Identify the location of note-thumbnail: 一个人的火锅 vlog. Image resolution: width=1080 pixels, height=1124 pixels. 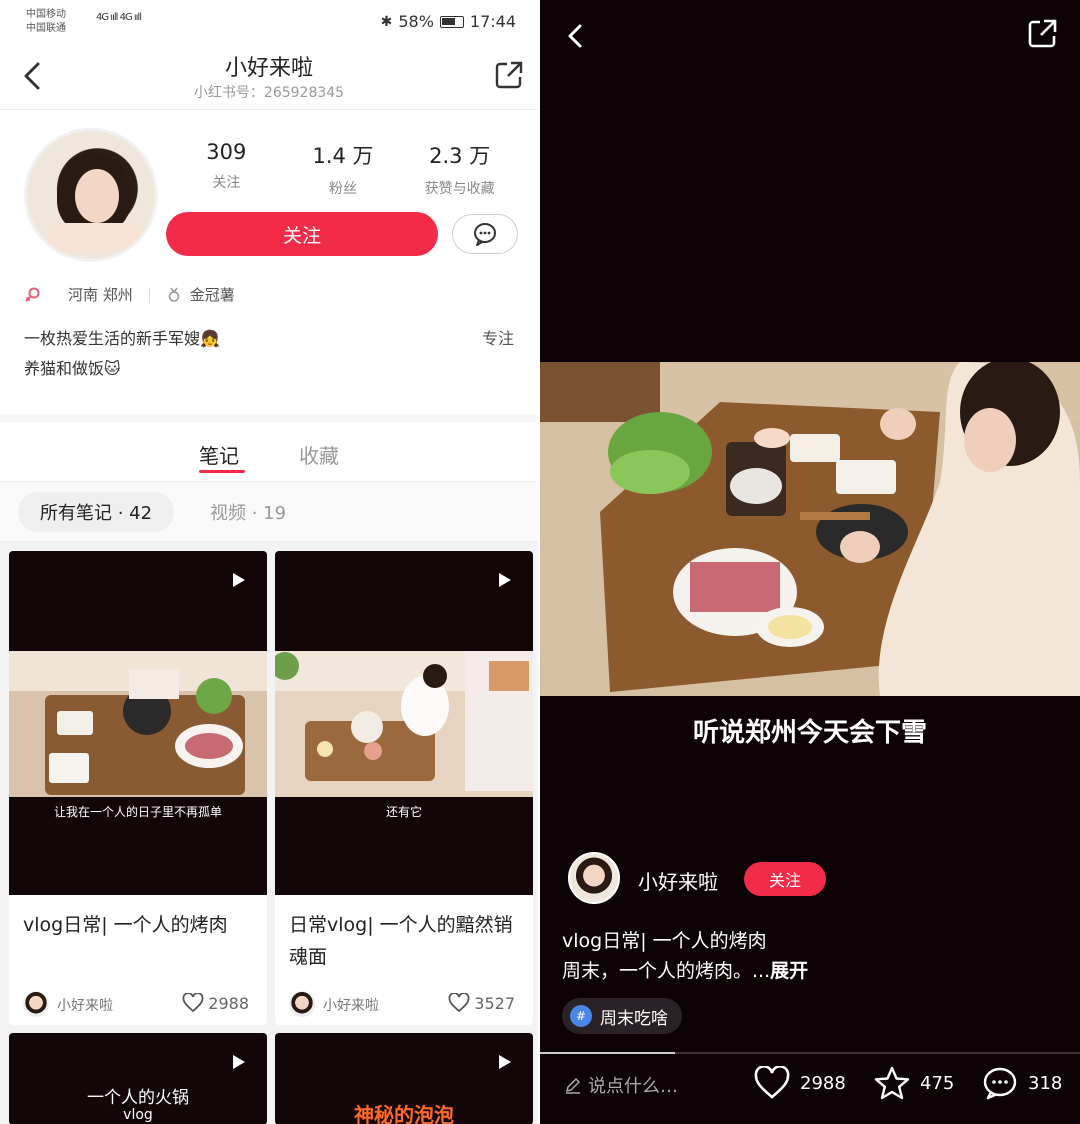
(138, 1078).